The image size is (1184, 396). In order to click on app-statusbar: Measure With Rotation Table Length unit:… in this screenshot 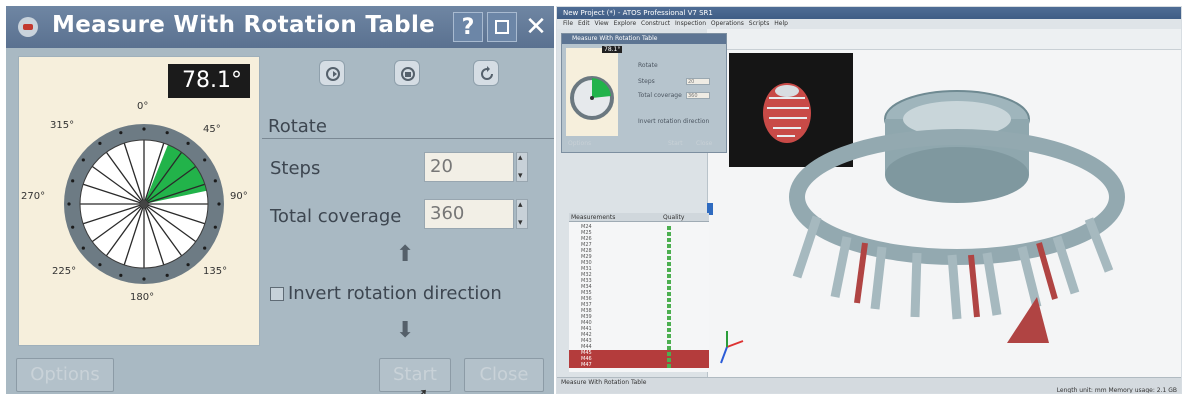, I will do `click(869, 385)`.